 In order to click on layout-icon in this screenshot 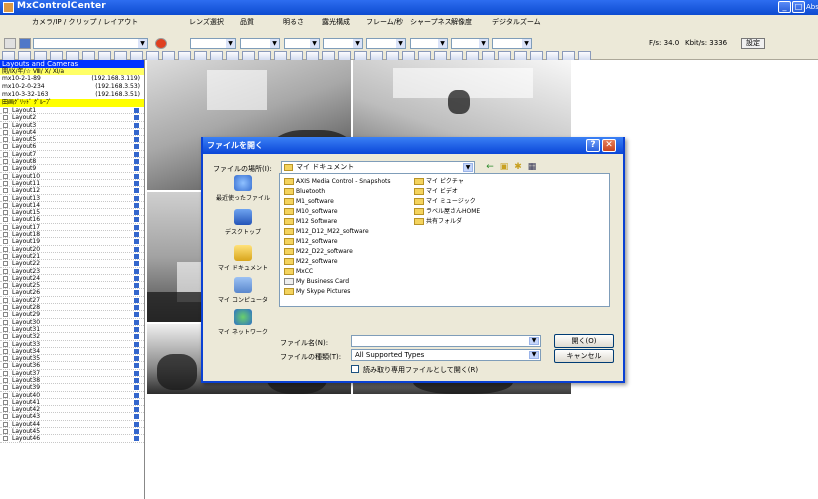, I will do `click(5, 388)`.